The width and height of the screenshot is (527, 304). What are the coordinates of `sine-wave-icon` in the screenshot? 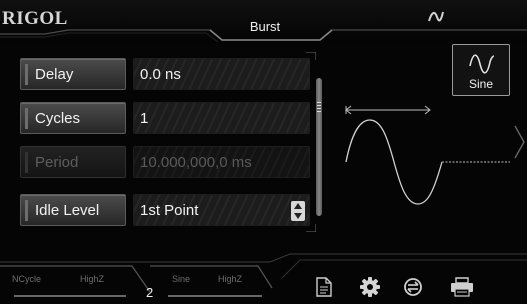 It's located at (482, 64).